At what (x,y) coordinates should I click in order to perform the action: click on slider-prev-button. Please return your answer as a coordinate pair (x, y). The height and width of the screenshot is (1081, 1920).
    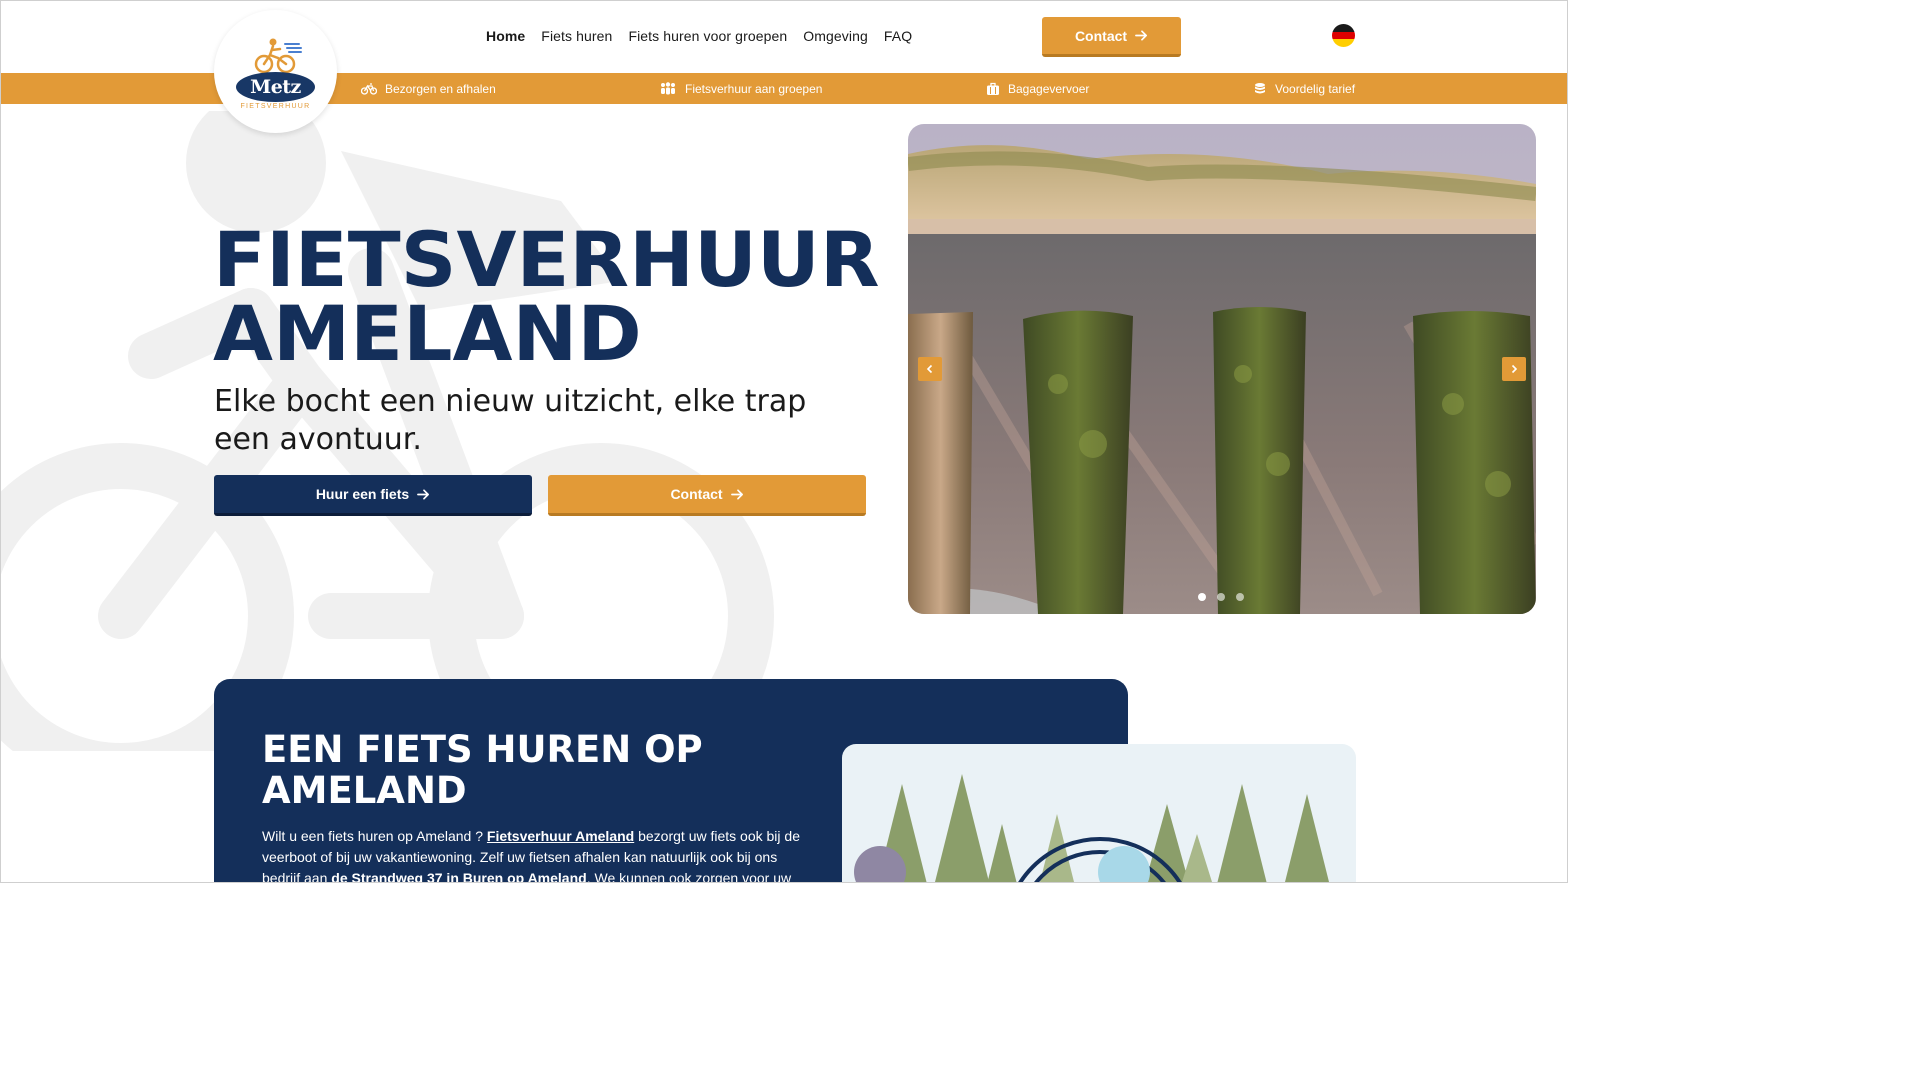
    Looking at the image, I should click on (930, 369).